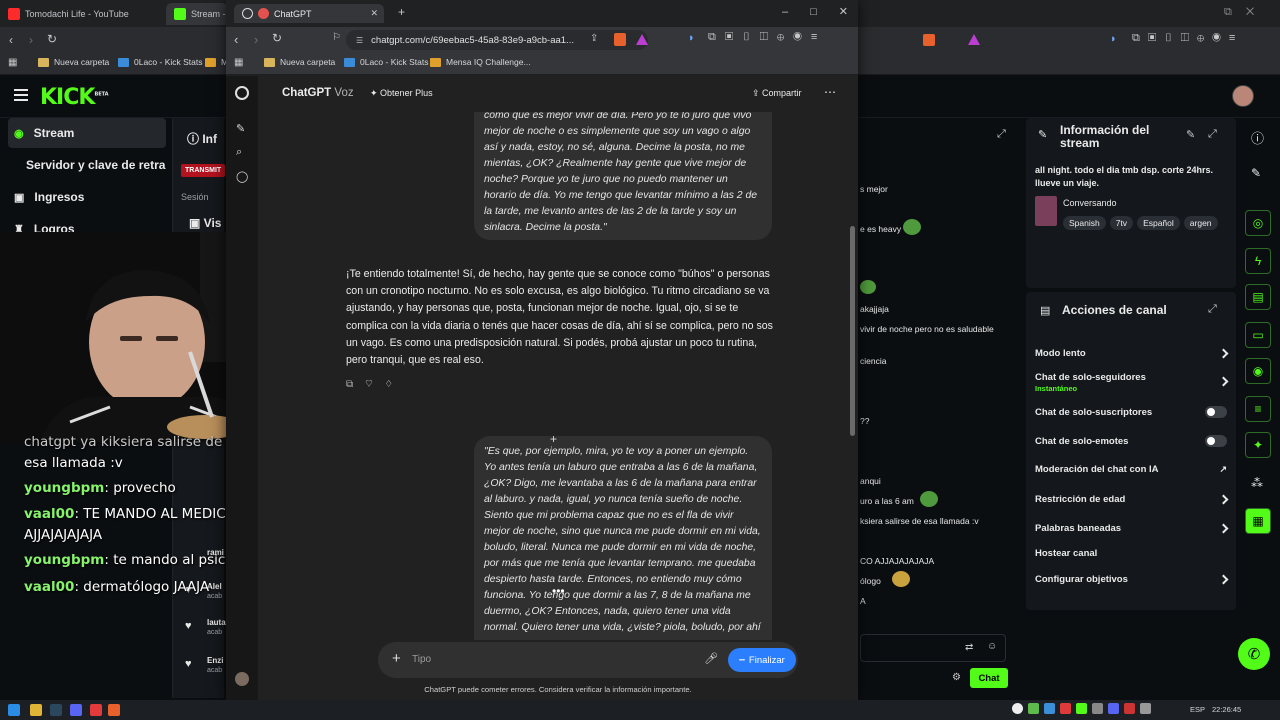  What do you see at coordinates (359, 40) in the screenshot?
I see `site-info-icon: ☰` at bounding box center [359, 40].